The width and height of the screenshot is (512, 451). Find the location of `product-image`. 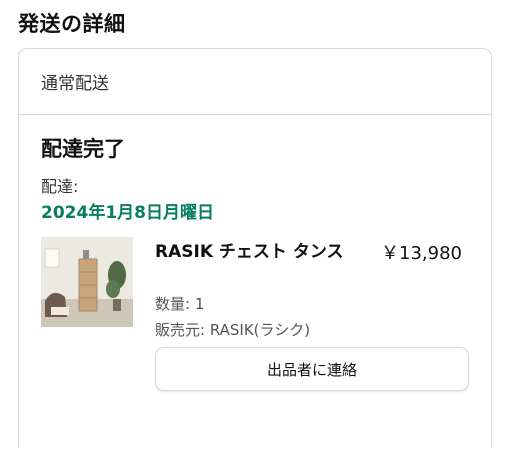

product-image is located at coordinates (87, 282).